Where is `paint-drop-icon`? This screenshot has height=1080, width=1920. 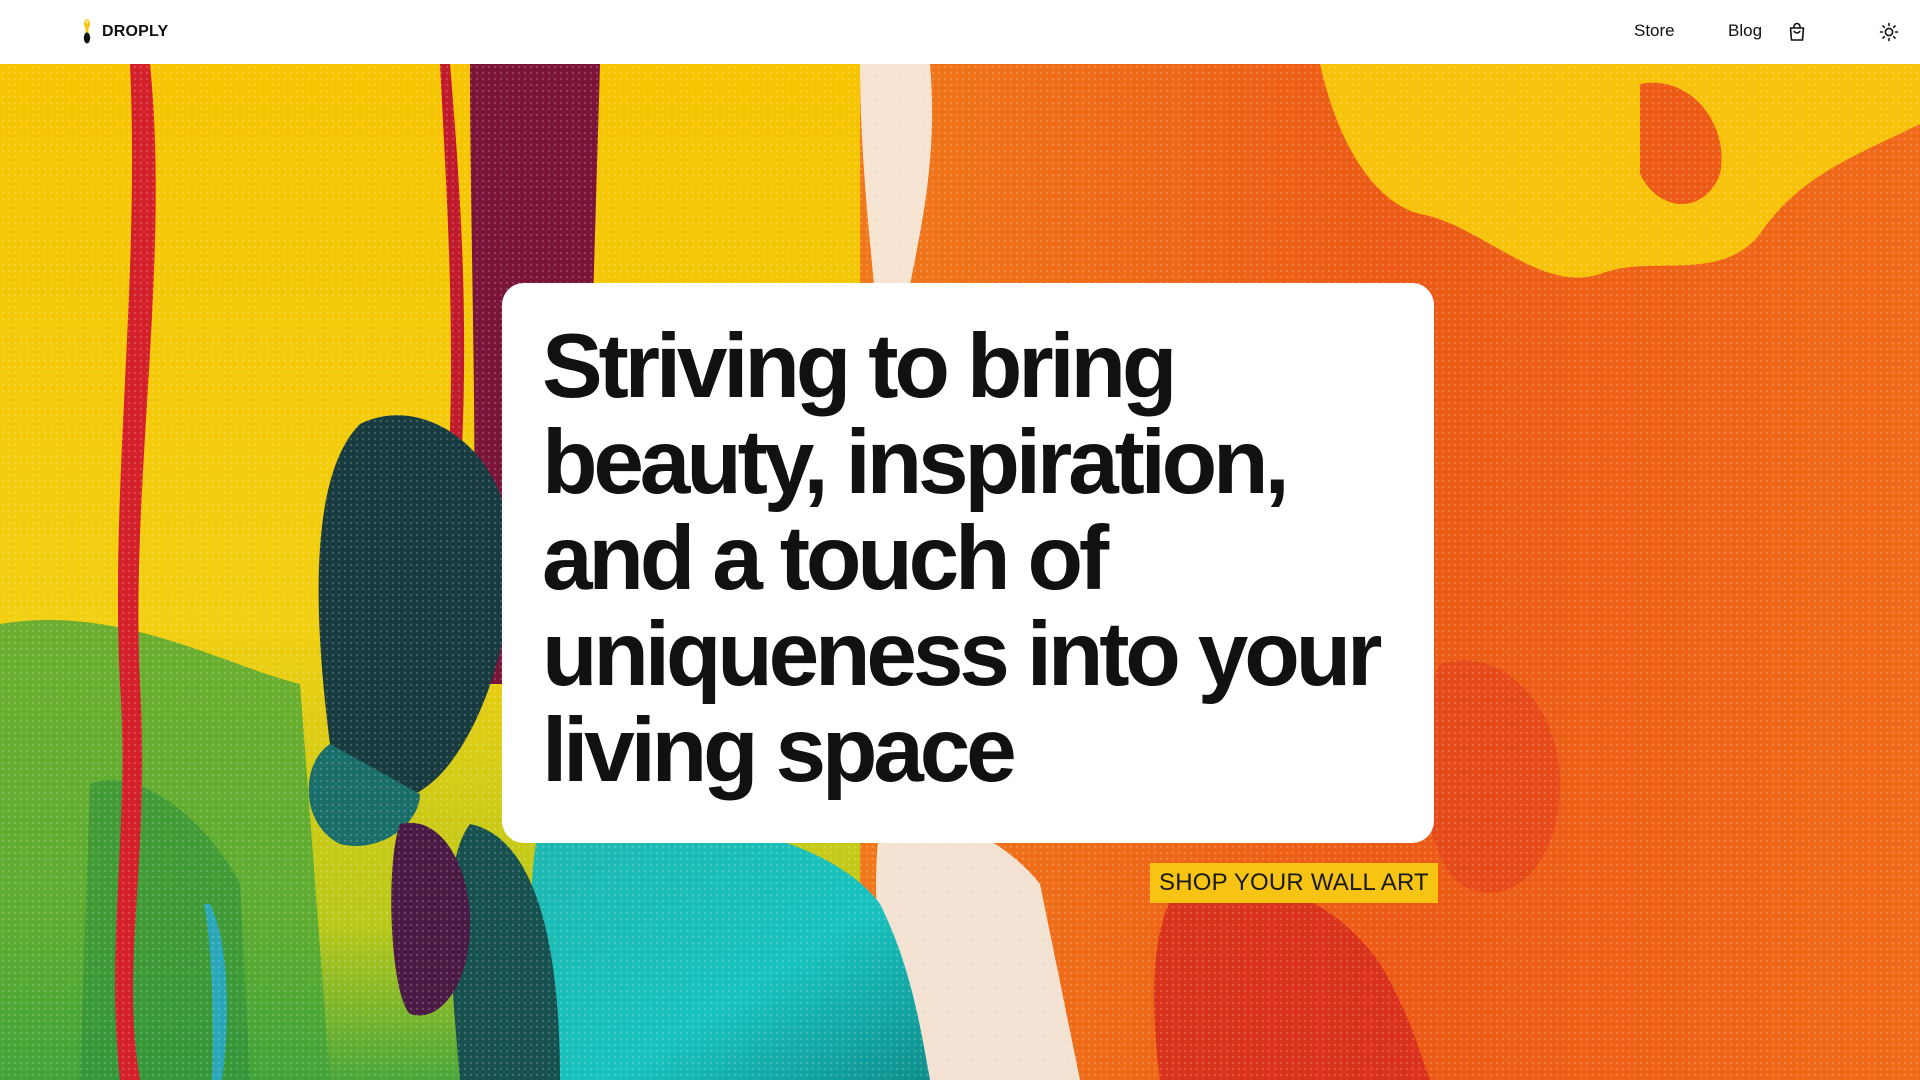 paint-drop-icon is located at coordinates (87, 31).